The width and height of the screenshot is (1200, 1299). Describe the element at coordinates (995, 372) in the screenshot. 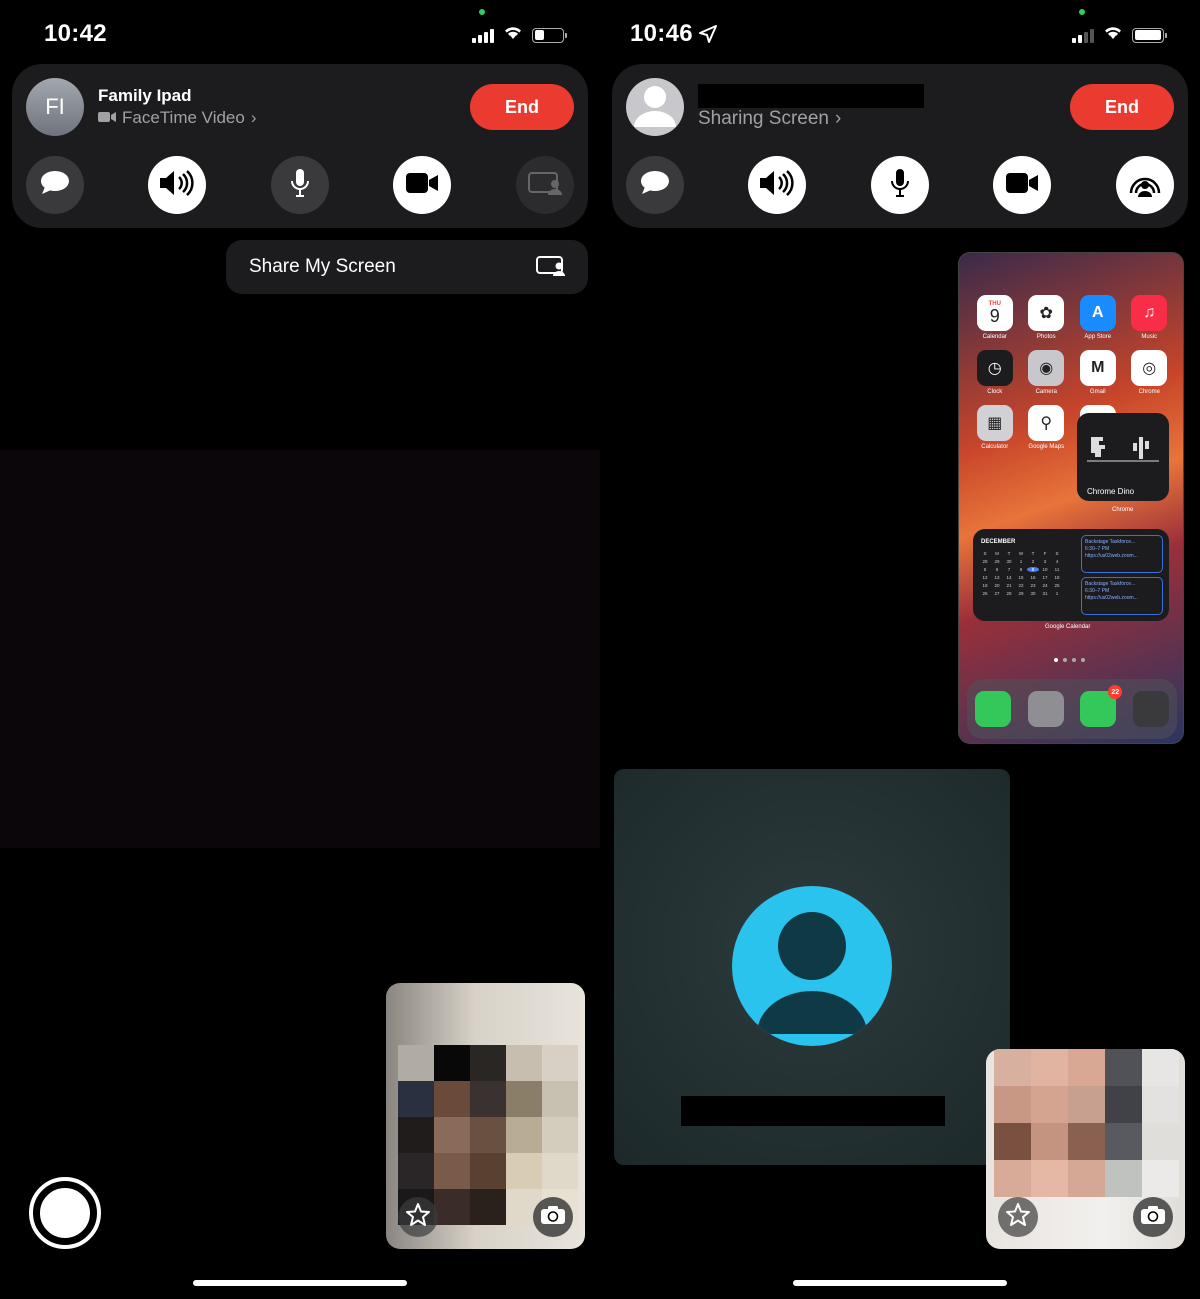

I see `app-icon-clock: ◷ Clock` at that location.